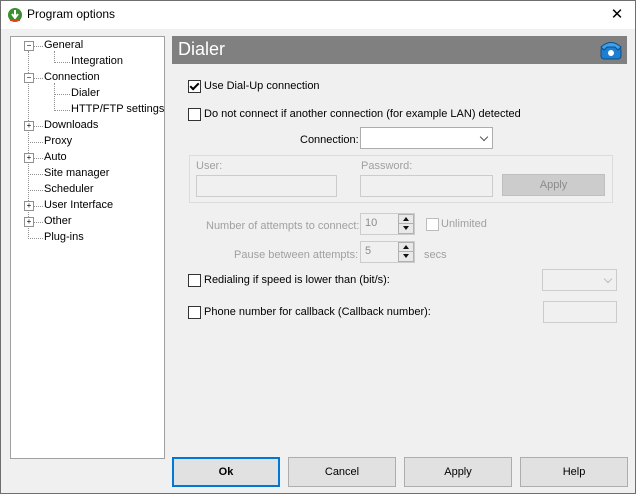 This screenshot has height=494, width=636. I want to click on panel-title: Dialer, so click(202, 49).